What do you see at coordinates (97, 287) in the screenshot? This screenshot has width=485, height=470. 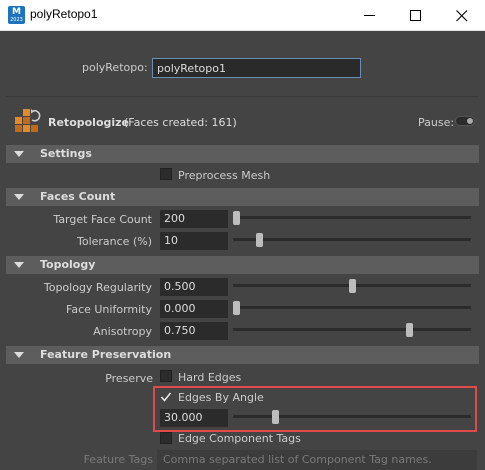 I see `topology-regularity-label: Topology Regularity` at bounding box center [97, 287].